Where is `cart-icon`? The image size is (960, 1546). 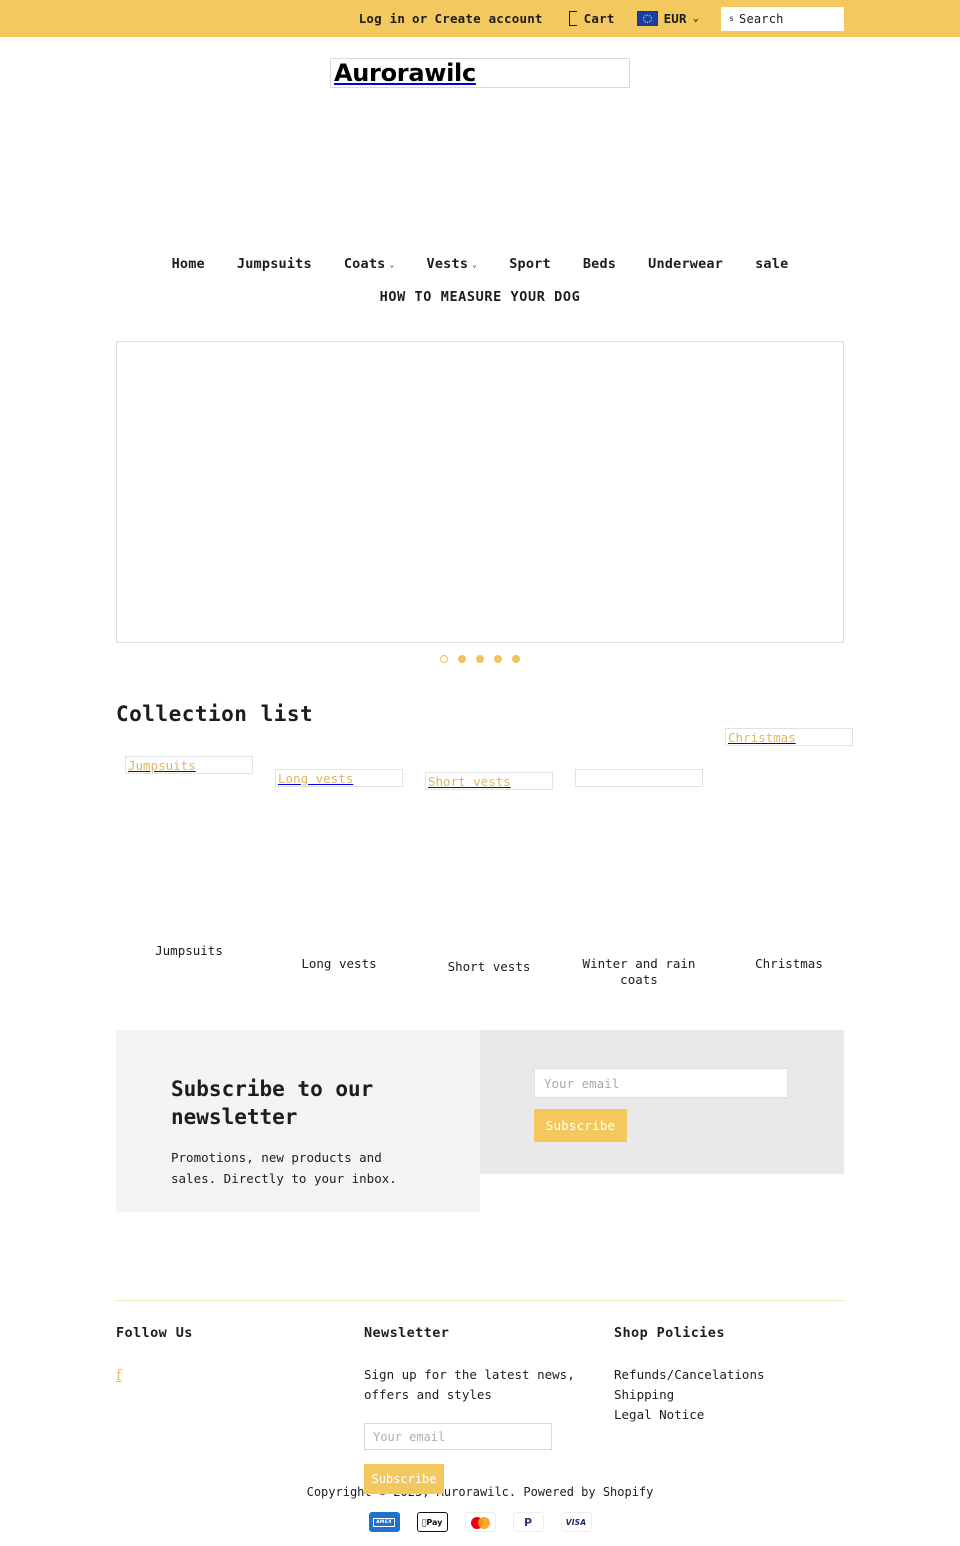
cart-icon is located at coordinates (572, 18).